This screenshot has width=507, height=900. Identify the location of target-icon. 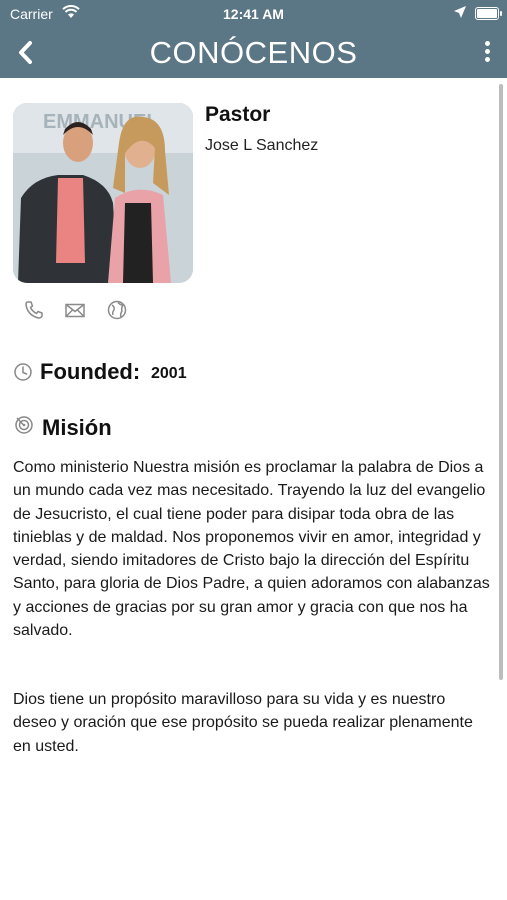
(24, 425).